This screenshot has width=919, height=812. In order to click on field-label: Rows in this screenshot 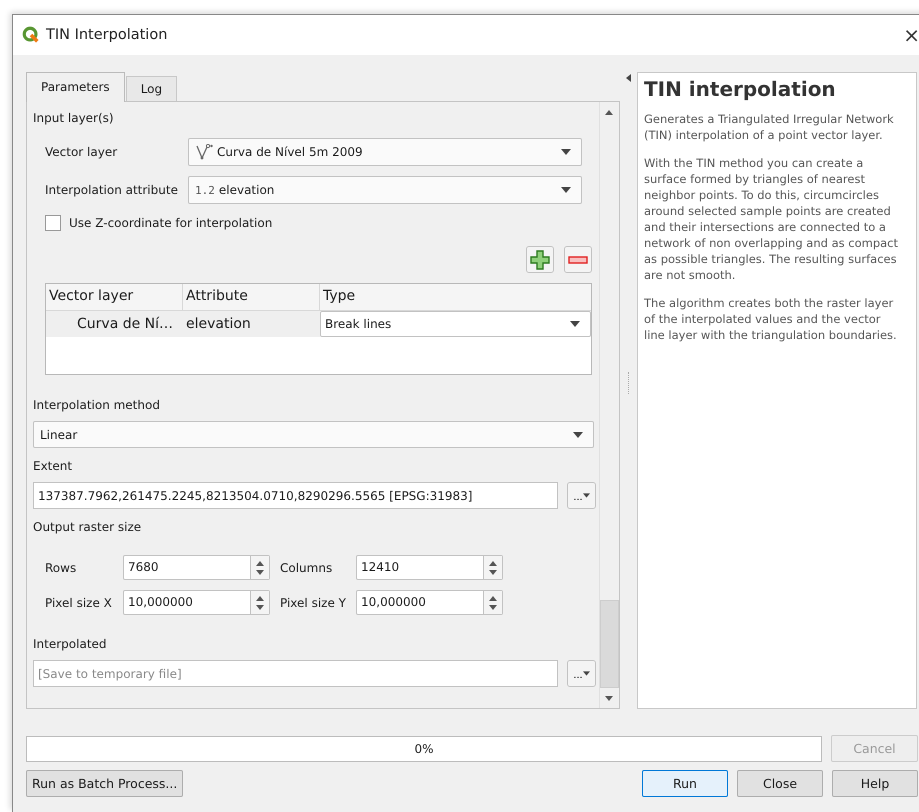, I will do `click(61, 567)`.